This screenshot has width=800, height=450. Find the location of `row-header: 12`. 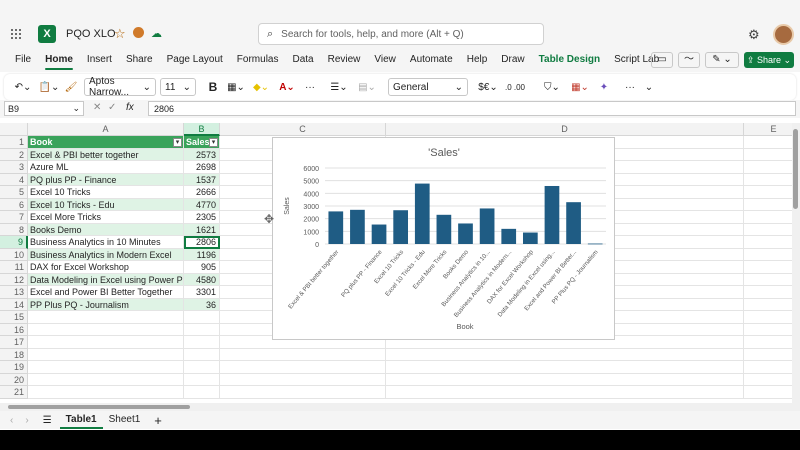

row-header: 12 is located at coordinates (14, 279).